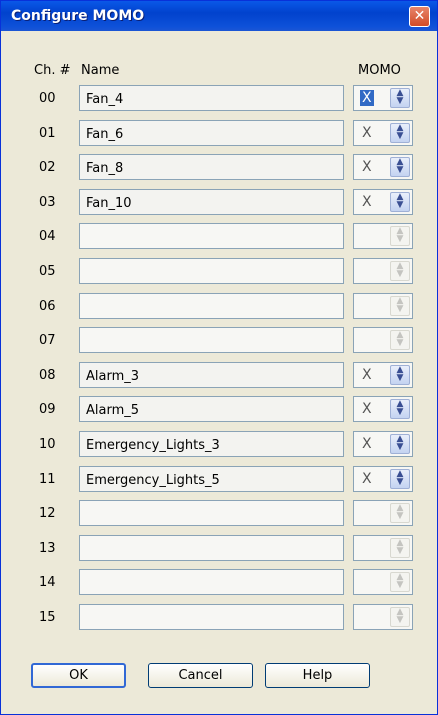 This screenshot has width=438, height=715. Describe the element at coordinates (47, 98) in the screenshot. I see `channel-number: 00` at that location.